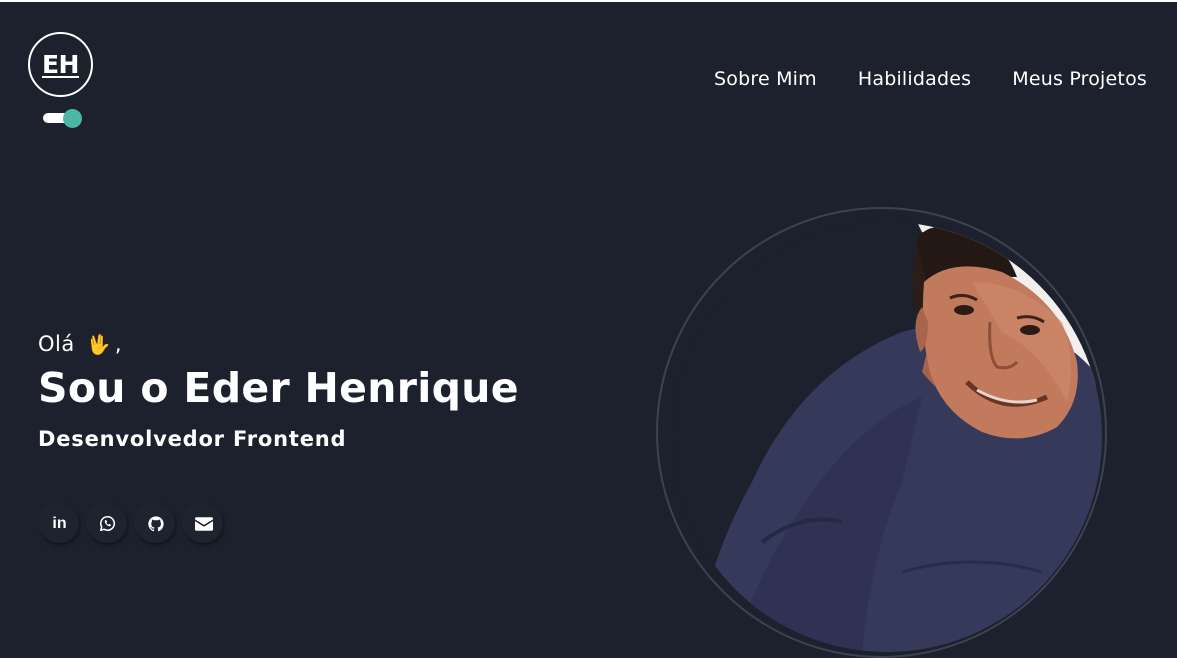 The height and width of the screenshot is (658, 1177). Describe the element at coordinates (98, 344) in the screenshot. I see `vulcan-salute-icon: 🖖` at that location.